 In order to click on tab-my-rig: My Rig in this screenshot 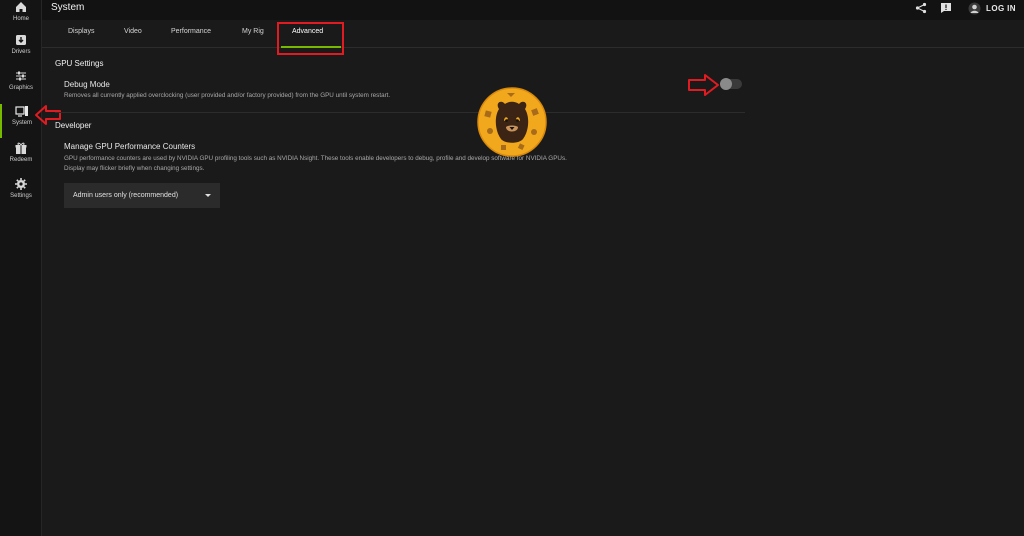, I will do `click(253, 31)`.